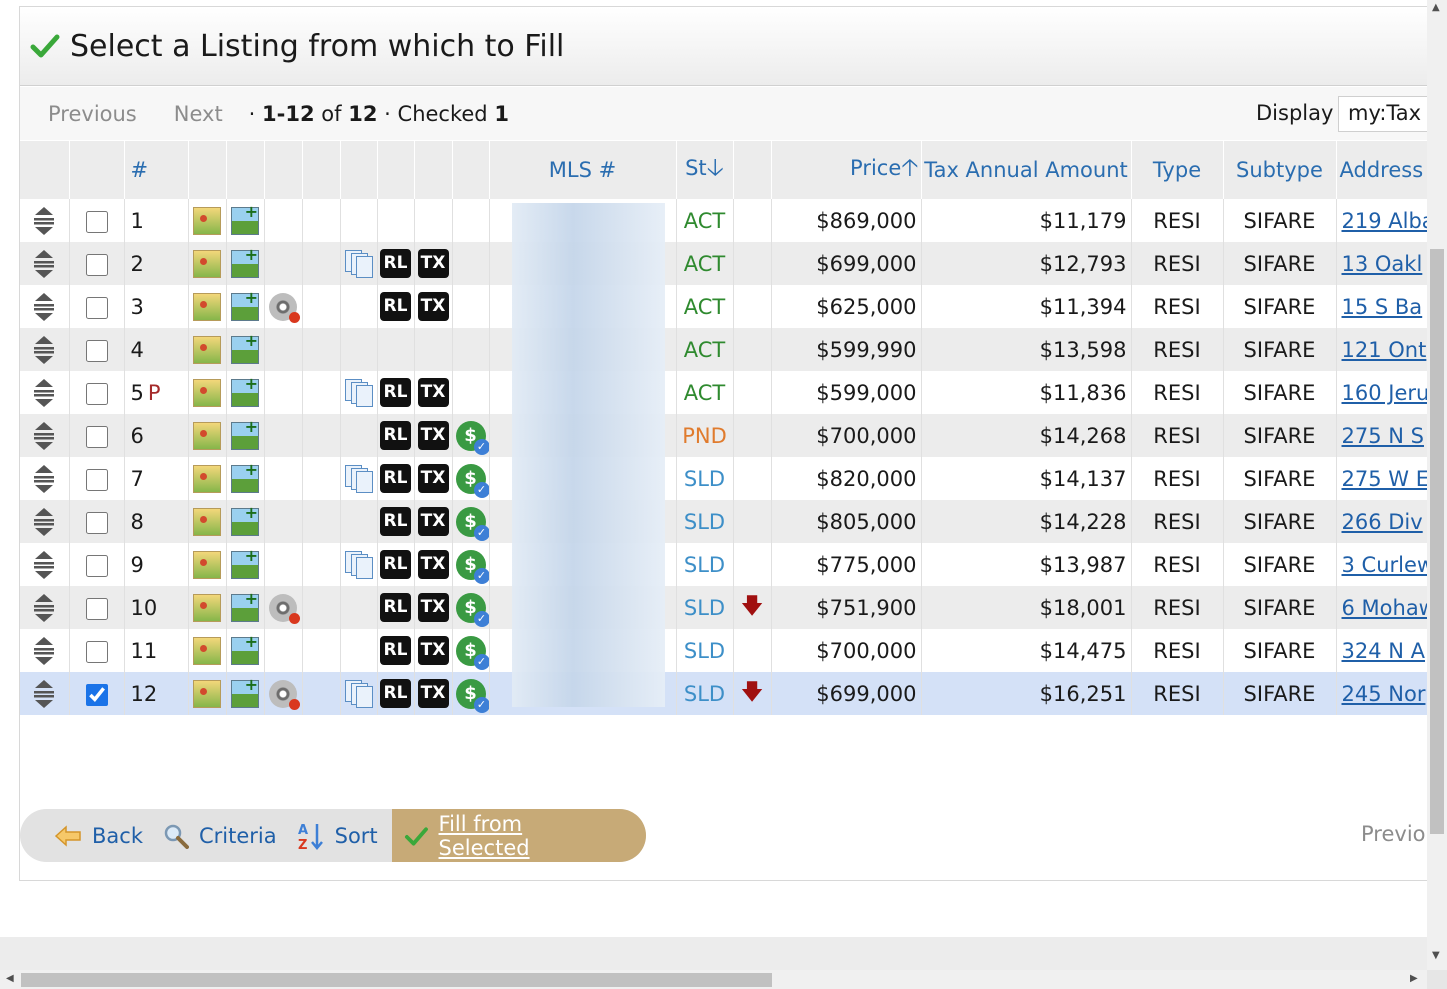 The height and width of the screenshot is (989, 1447). Describe the element at coordinates (337, 835) in the screenshot. I see `sort-button: A Z Sort` at that location.